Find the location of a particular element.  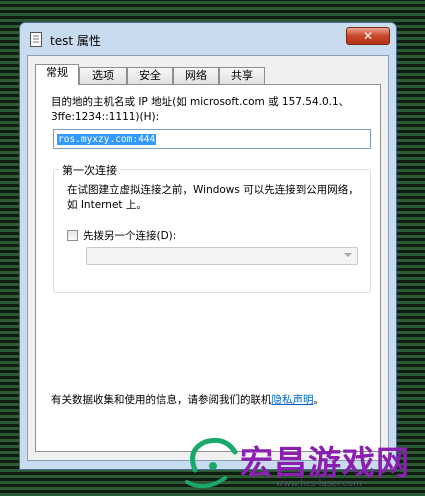

tab-sharing: 共享 is located at coordinates (242, 75).